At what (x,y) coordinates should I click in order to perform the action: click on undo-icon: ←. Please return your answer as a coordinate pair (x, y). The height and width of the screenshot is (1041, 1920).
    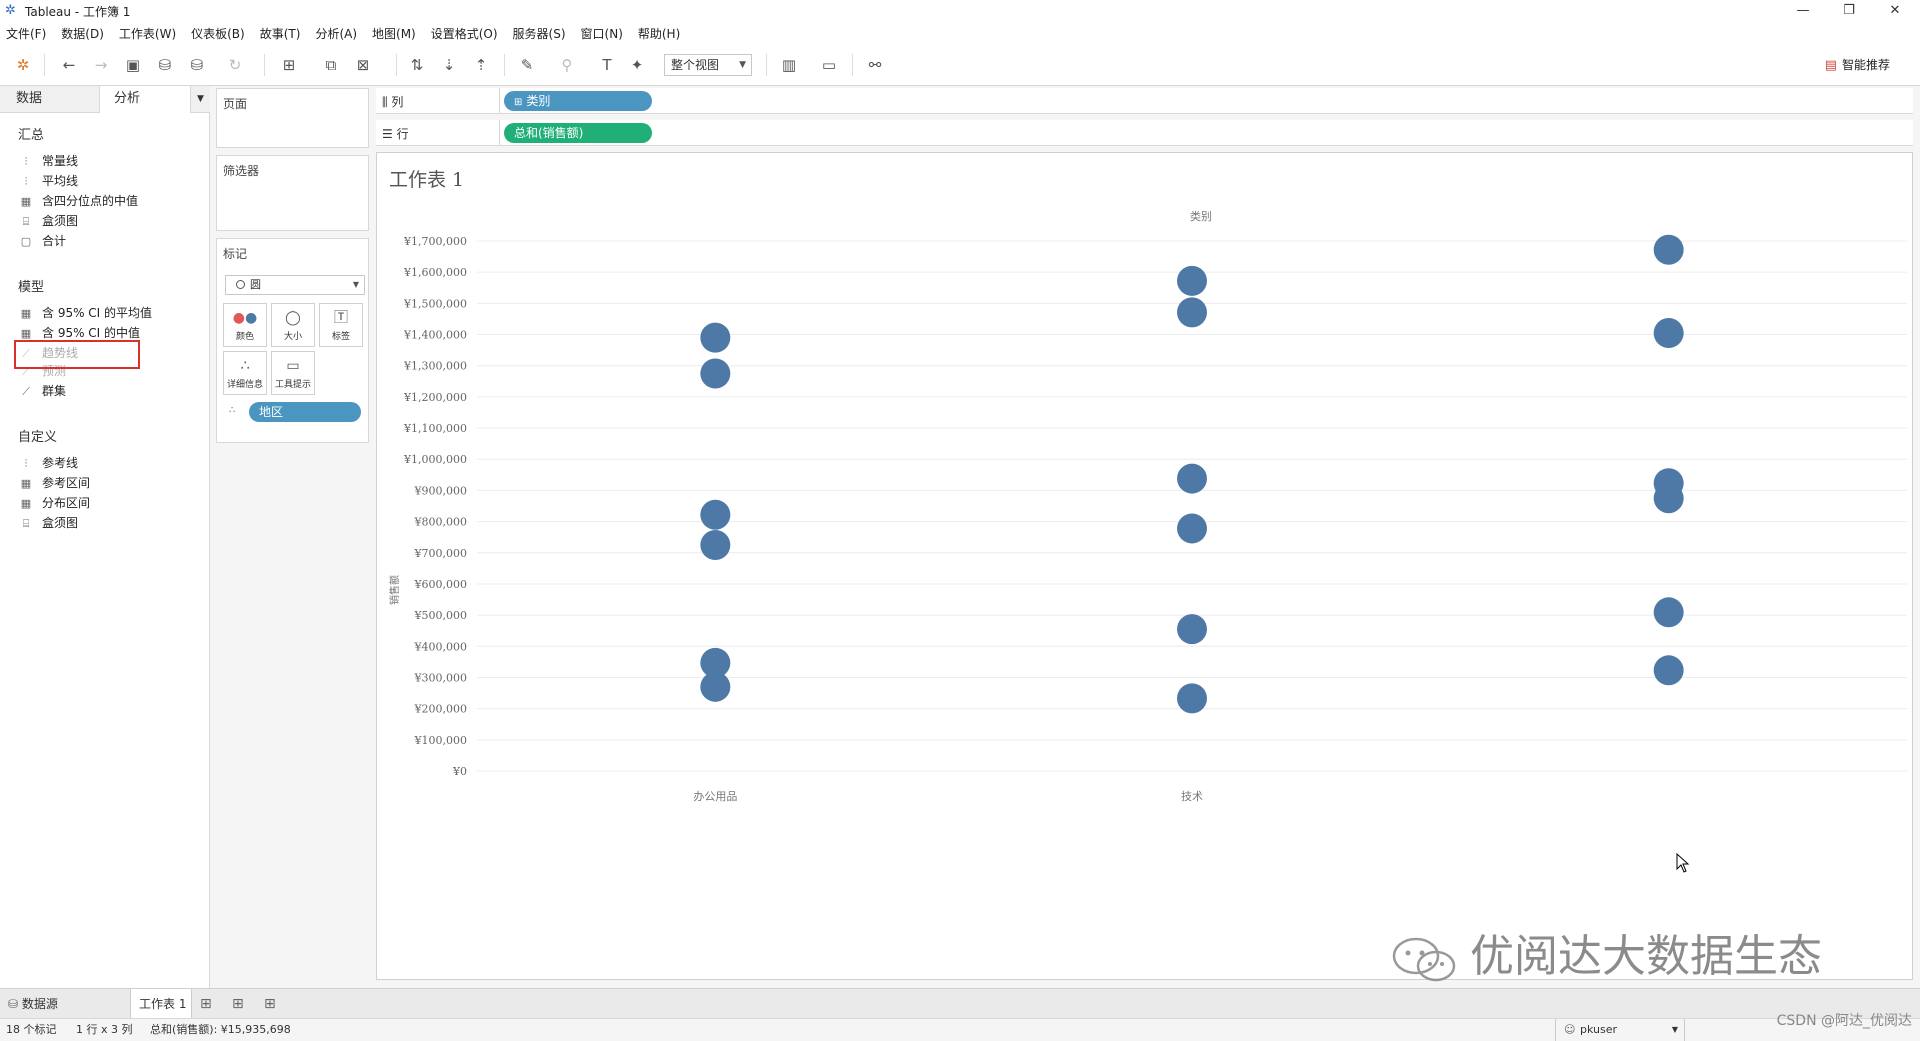
    Looking at the image, I should click on (69, 65).